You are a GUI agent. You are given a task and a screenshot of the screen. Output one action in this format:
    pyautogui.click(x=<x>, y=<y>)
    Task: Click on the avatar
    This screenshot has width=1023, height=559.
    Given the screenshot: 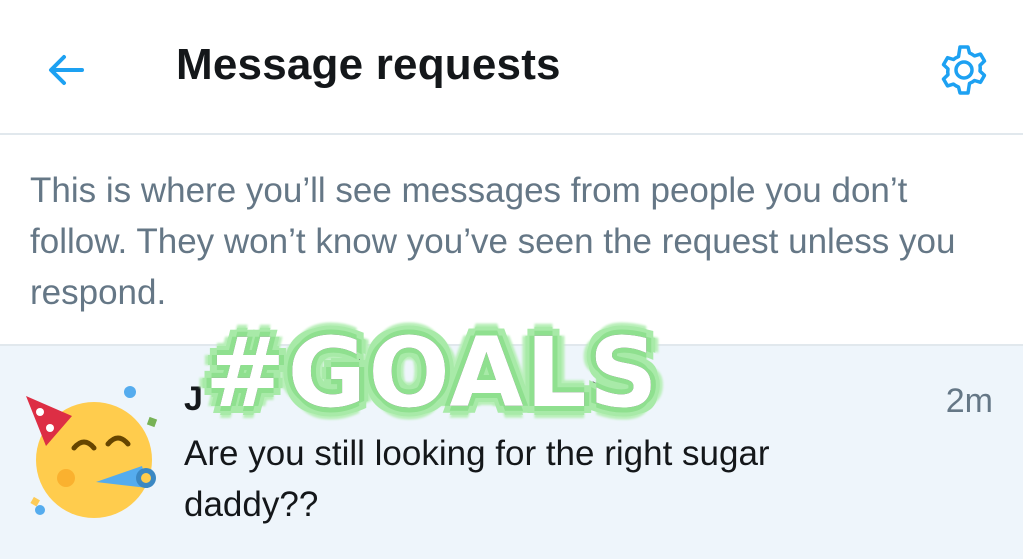 What is the action you would take?
    pyautogui.click(x=94, y=452)
    